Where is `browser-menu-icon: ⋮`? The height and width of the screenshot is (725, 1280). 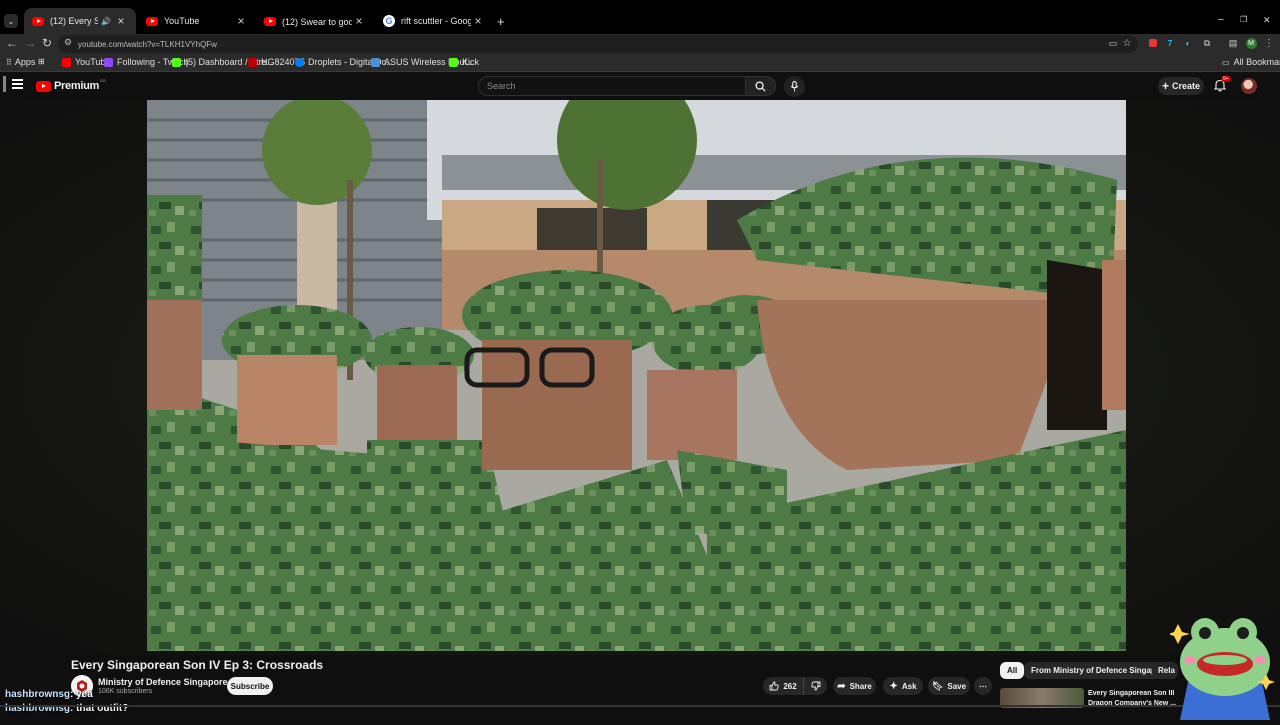 browser-menu-icon: ⋮ is located at coordinates (1269, 43).